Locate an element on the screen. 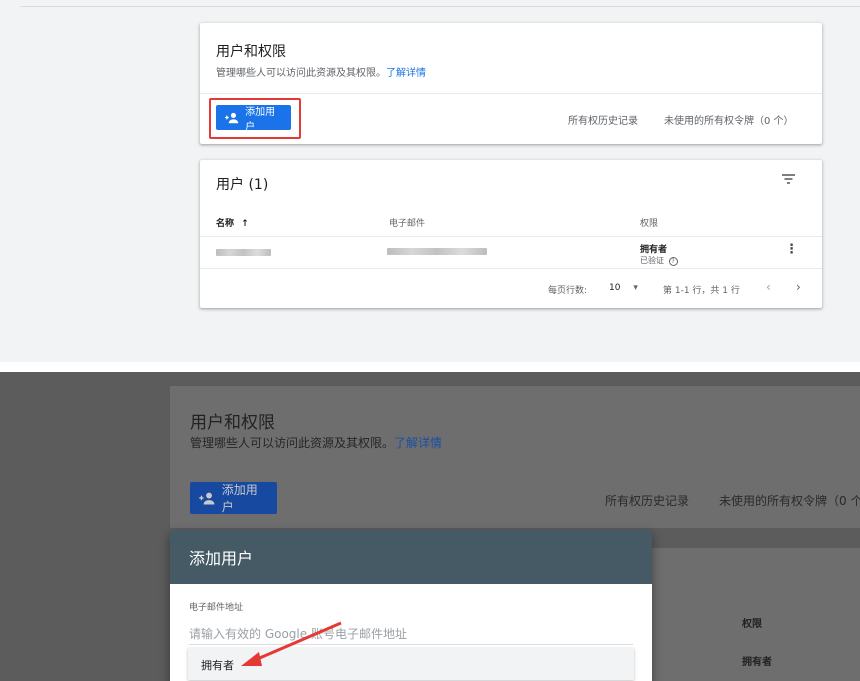 Image resolution: width=860 pixels, height=681 pixels. chevron-left-icon: ‹ is located at coordinates (768, 287).